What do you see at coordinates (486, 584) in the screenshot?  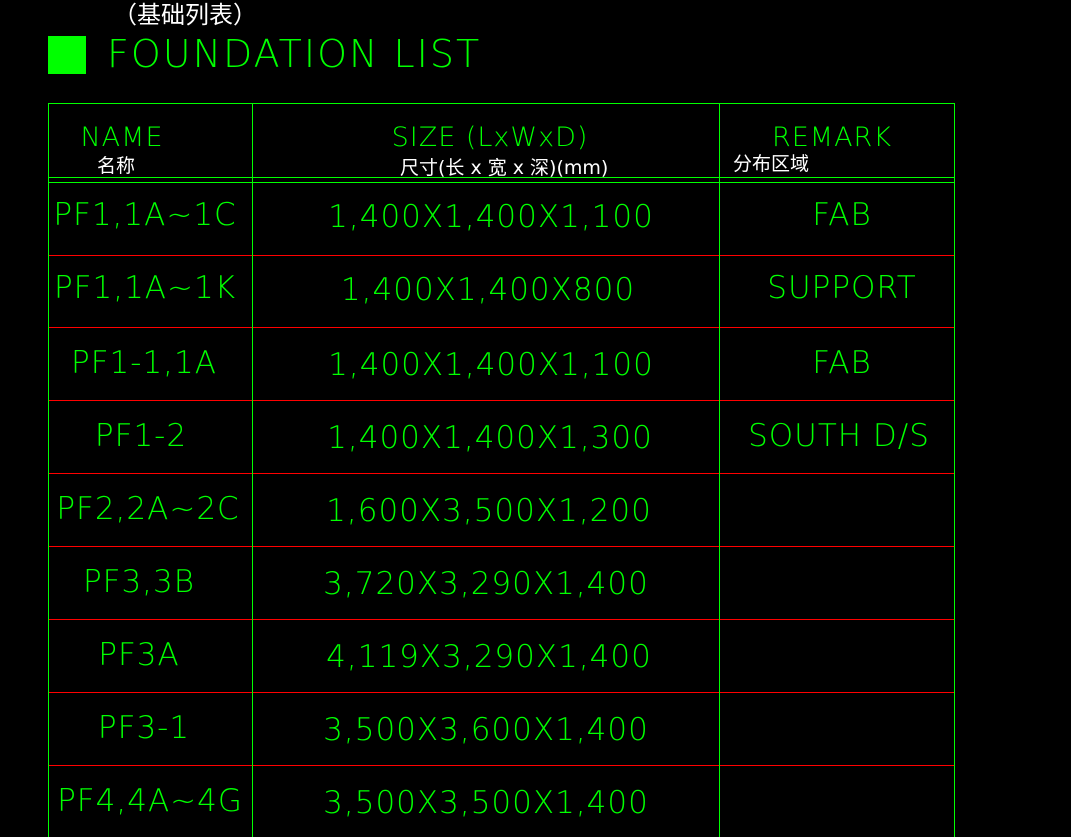 I see `cell-size: 3,720X3,290X1,400` at bounding box center [486, 584].